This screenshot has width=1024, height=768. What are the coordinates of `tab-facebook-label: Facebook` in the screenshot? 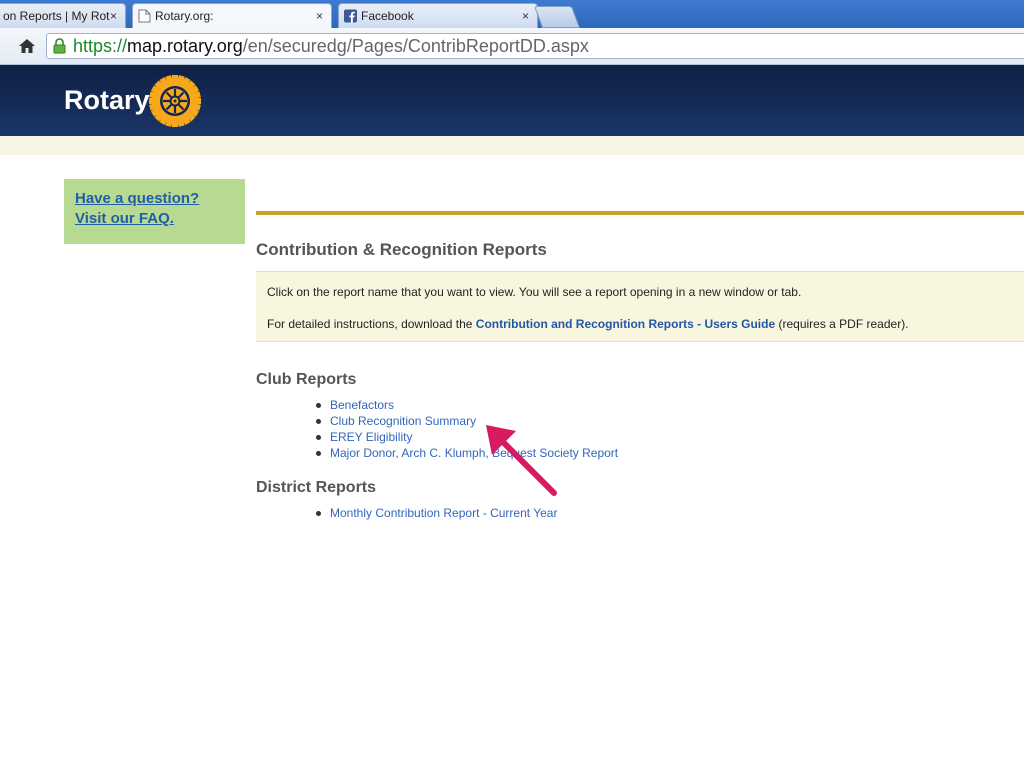 It's located at (387, 16).